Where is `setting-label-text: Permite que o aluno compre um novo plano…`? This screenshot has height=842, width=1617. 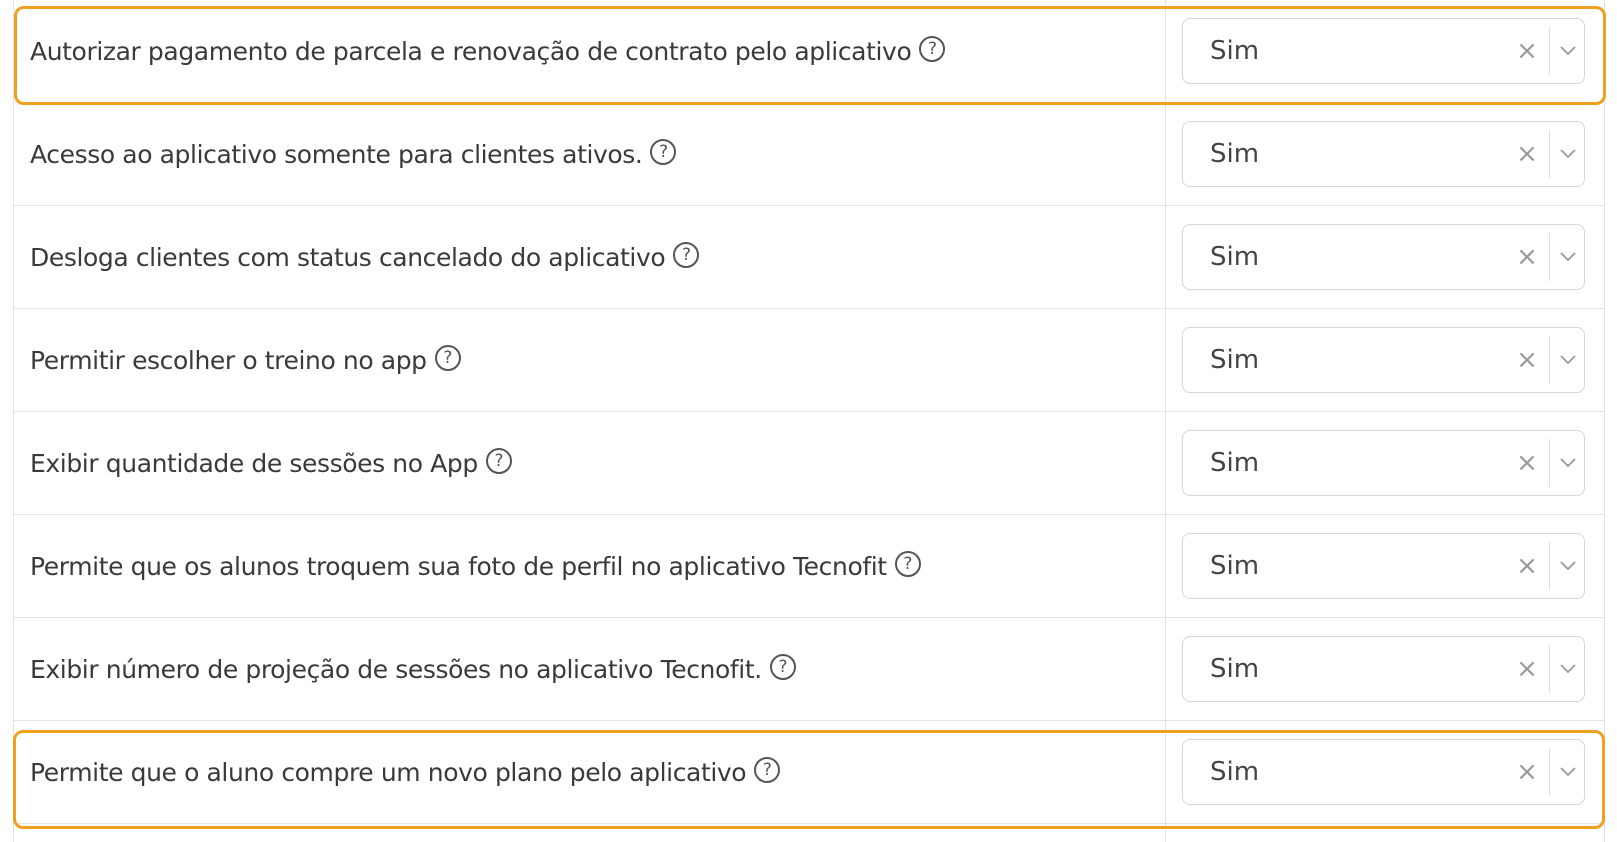 setting-label-text: Permite que o aluno compre um novo plano… is located at coordinates (388, 772).